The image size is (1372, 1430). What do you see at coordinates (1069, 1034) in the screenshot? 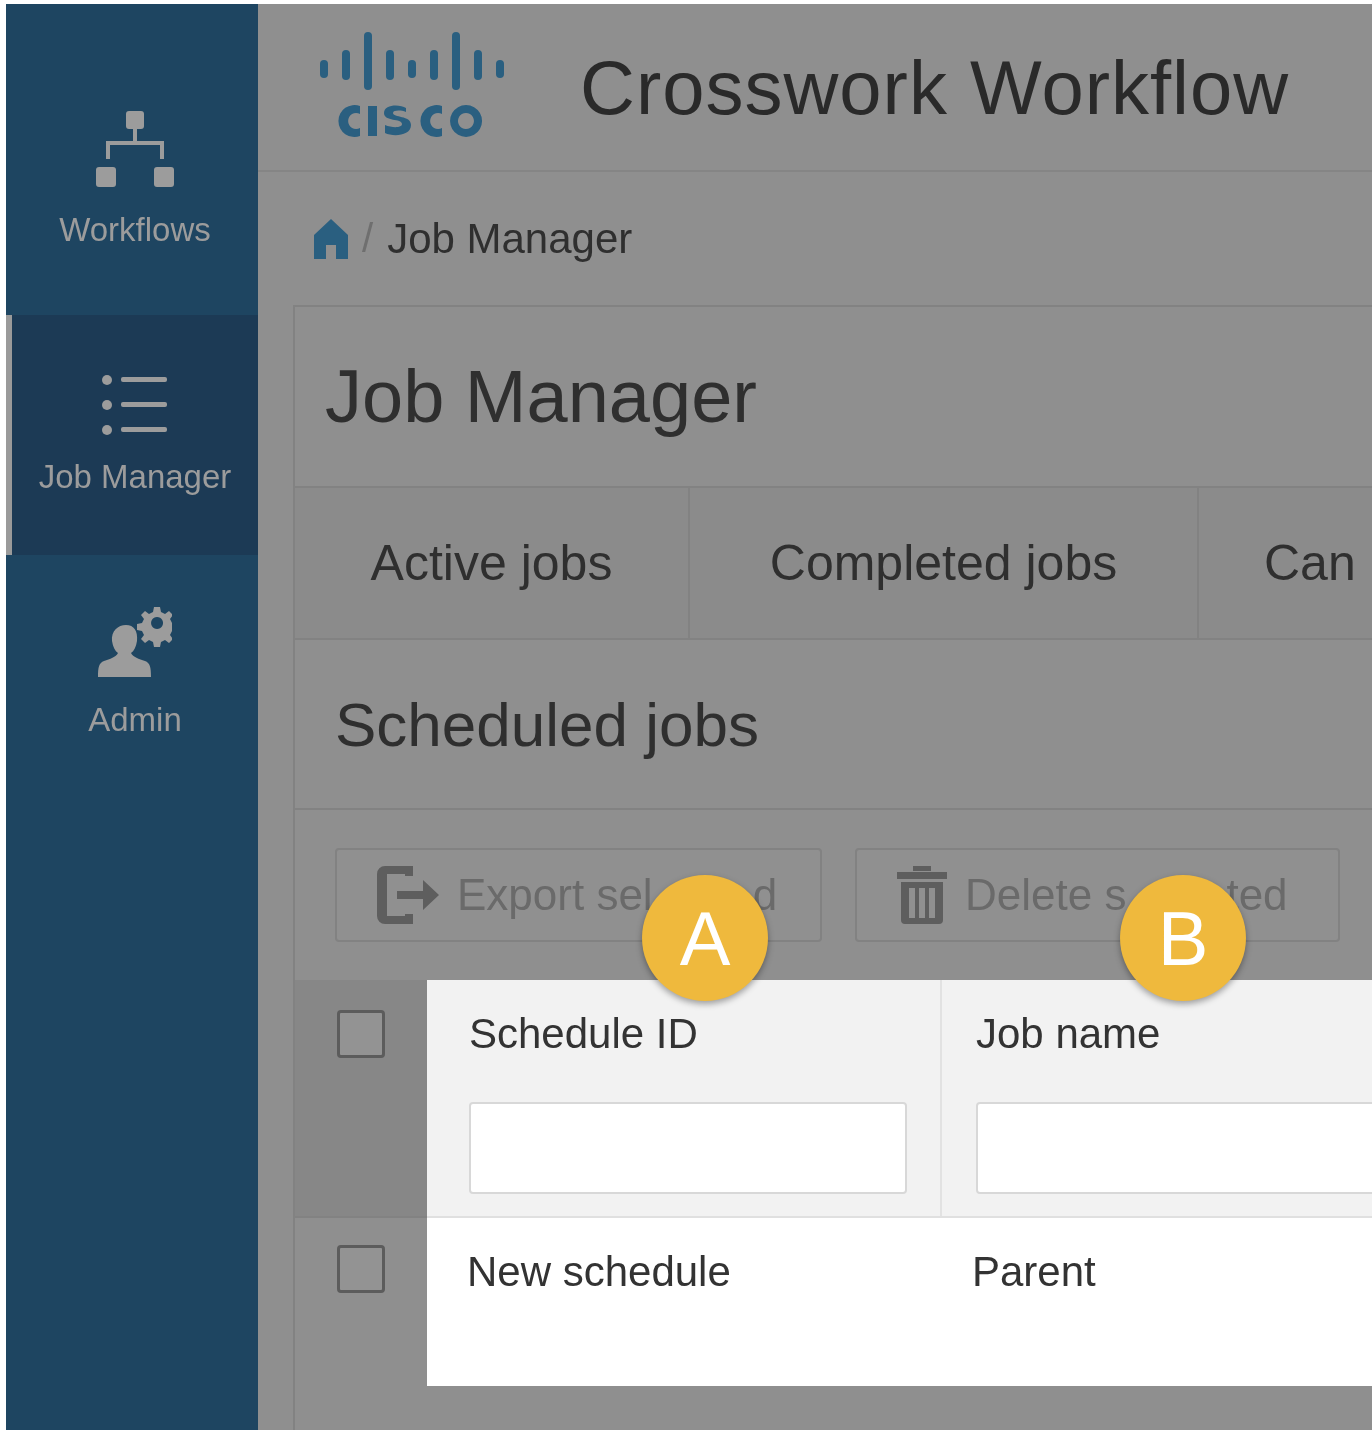
I see `column-header: Job name` at bounding box center [1069, 1034].